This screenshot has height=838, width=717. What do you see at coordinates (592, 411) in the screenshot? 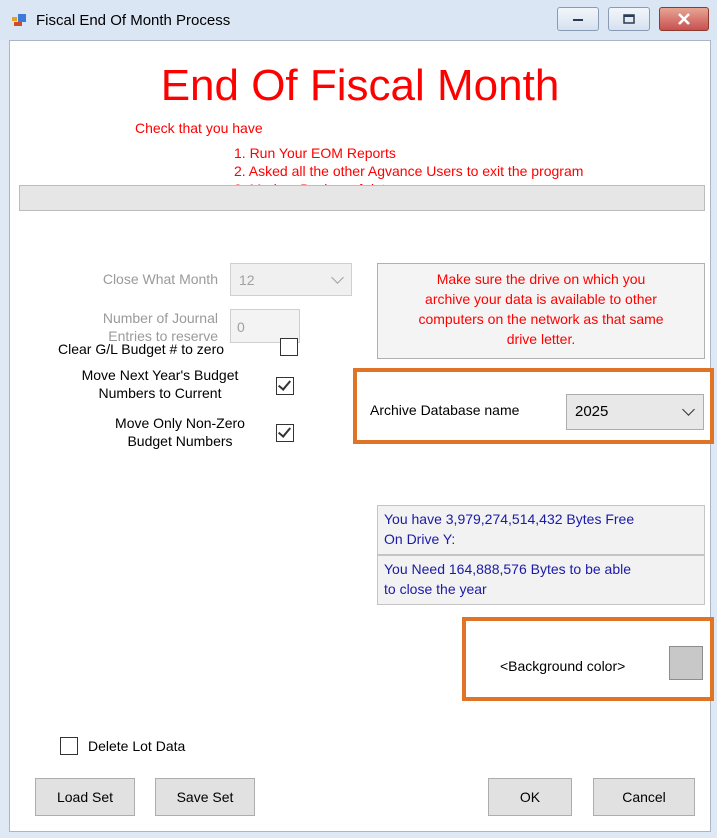
I see `archive-database-value: 2025` at bounding box center [592, 411].